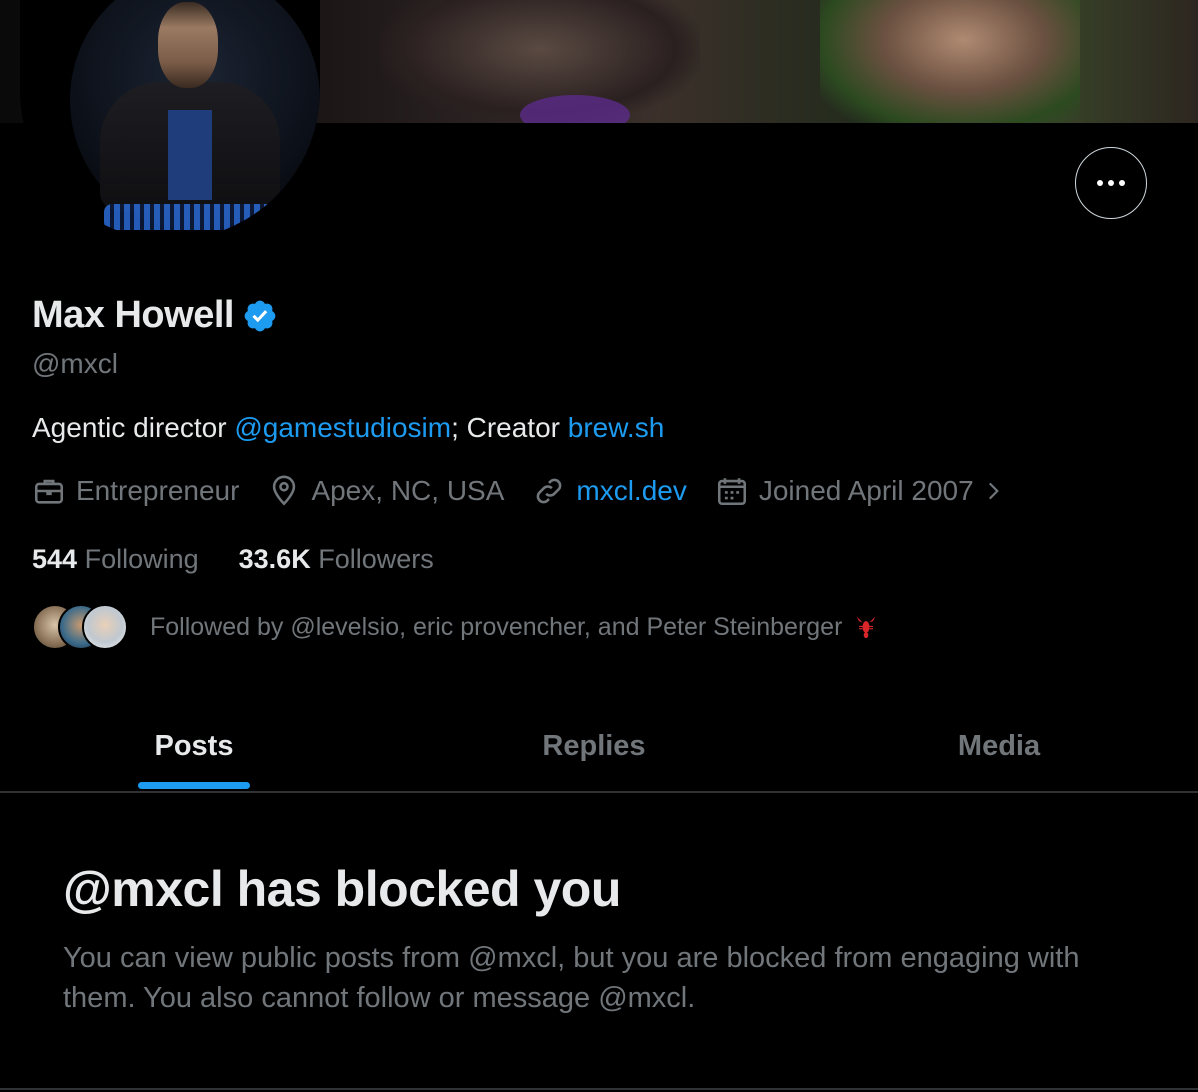  I want to click on tab-label: Posts, so click(194, 745).